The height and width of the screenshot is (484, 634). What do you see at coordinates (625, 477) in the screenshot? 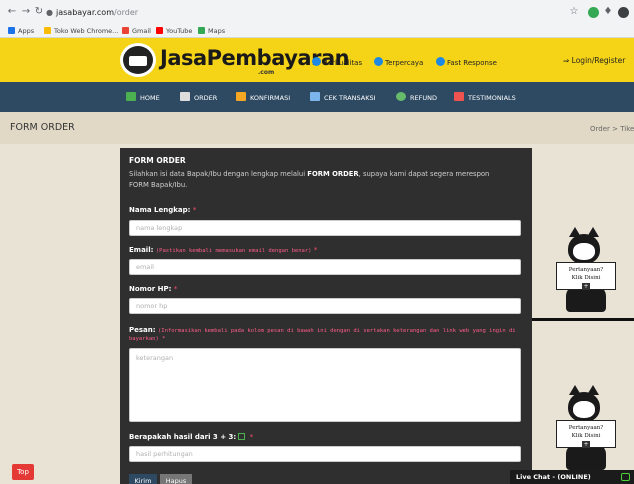
I see `chat-icon` at bounding box center [625, 477].